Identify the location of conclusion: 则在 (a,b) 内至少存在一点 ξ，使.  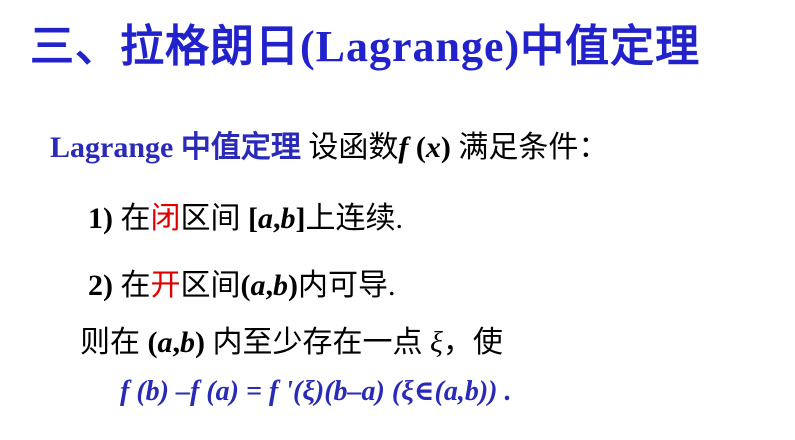
(291, 339).